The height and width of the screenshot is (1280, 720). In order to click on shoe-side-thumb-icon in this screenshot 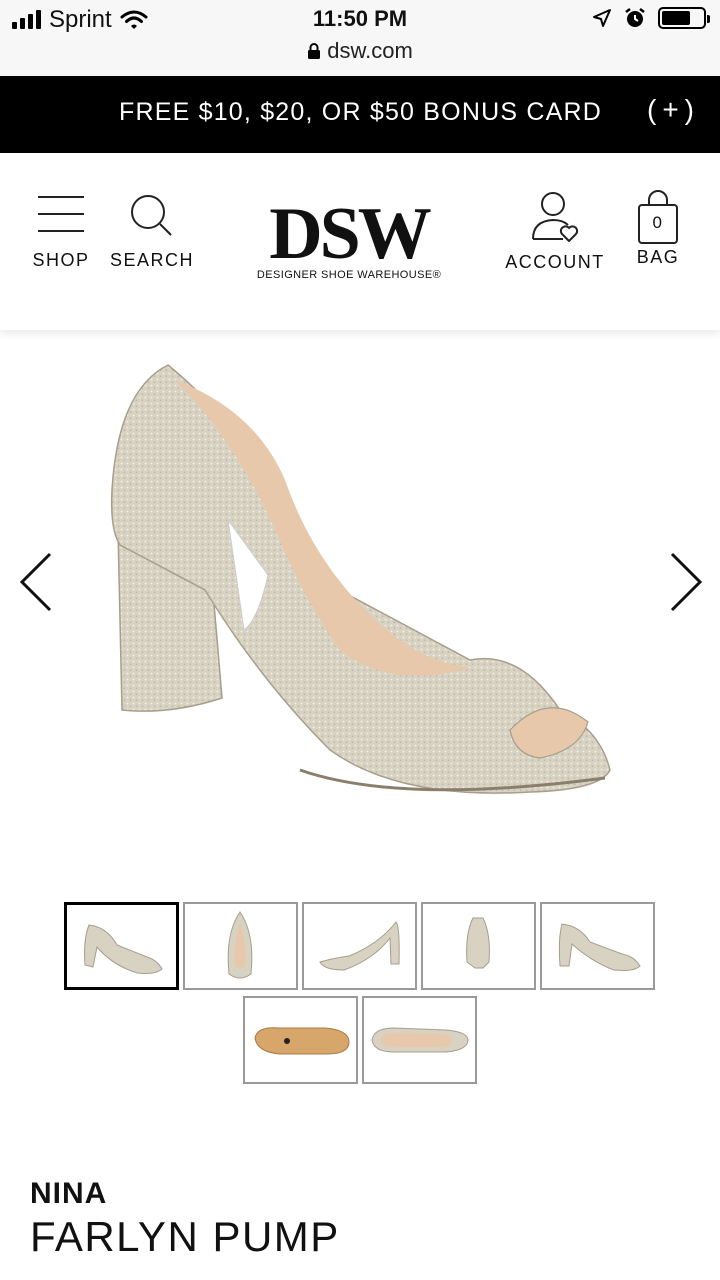, I will do `click(123, 949)`.